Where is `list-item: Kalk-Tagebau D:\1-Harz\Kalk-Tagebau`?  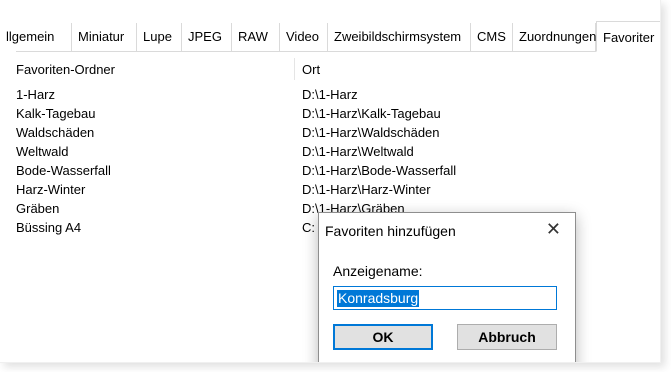 list-item: Kalk-Tagebau D:\1-Harz\Kalk-Tagebau is located at coordinates (316, 114).